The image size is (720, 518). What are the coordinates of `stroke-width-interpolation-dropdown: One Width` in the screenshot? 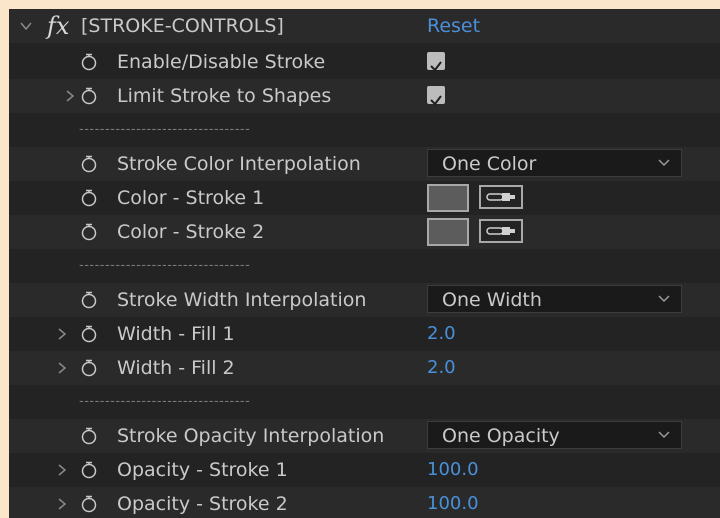 It's located at (554, 299).